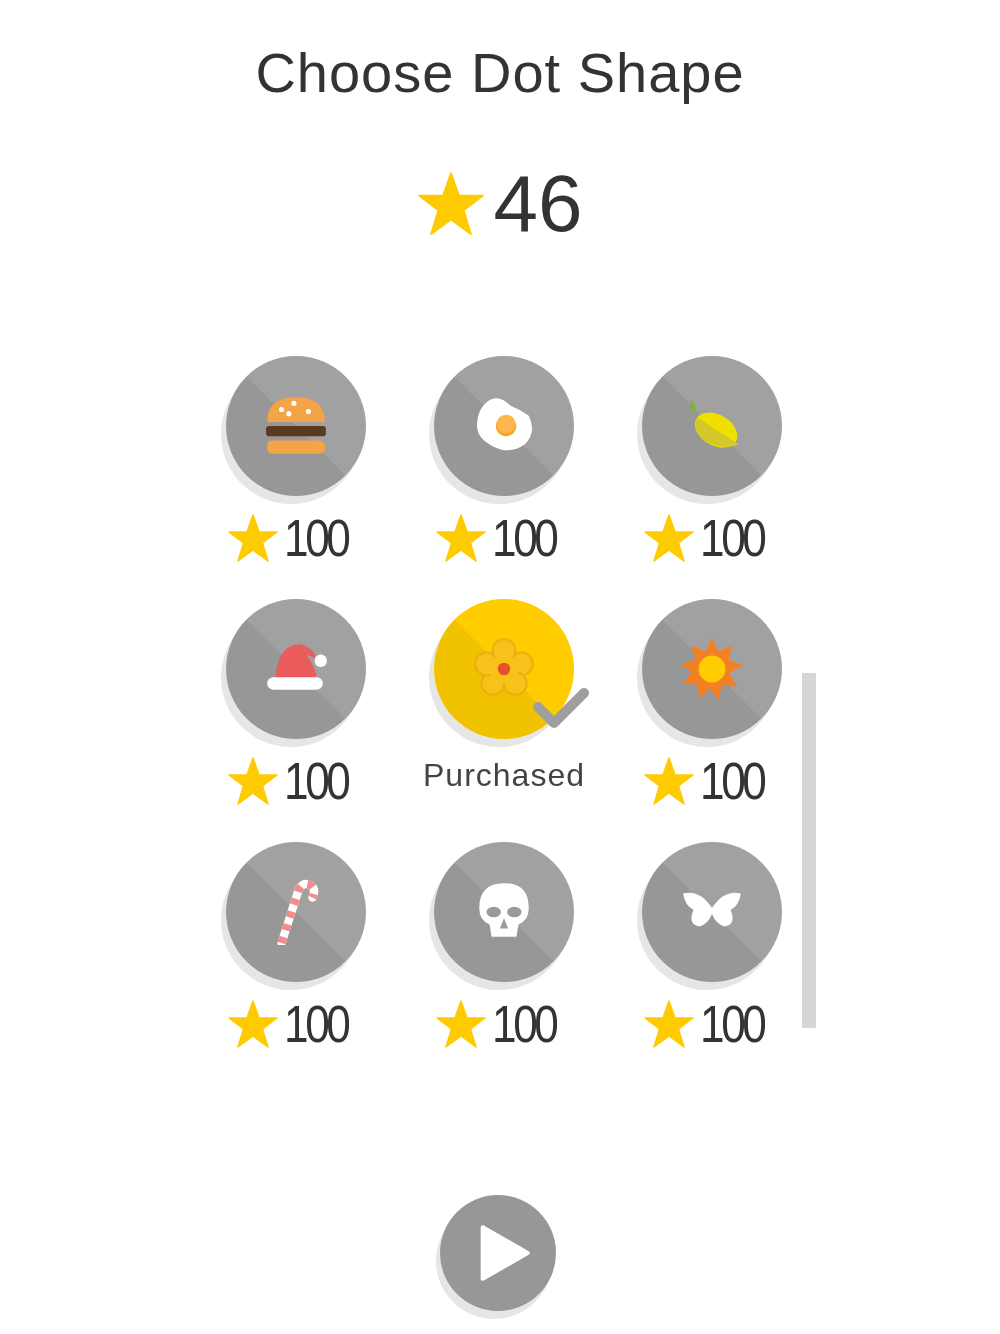 The height and width of the screenshot is (1334, 1000). What do you see at coordinates (504, 775) in the screenshot?
I see `purchased-label: Purchased` at bounding box center [504, 775].